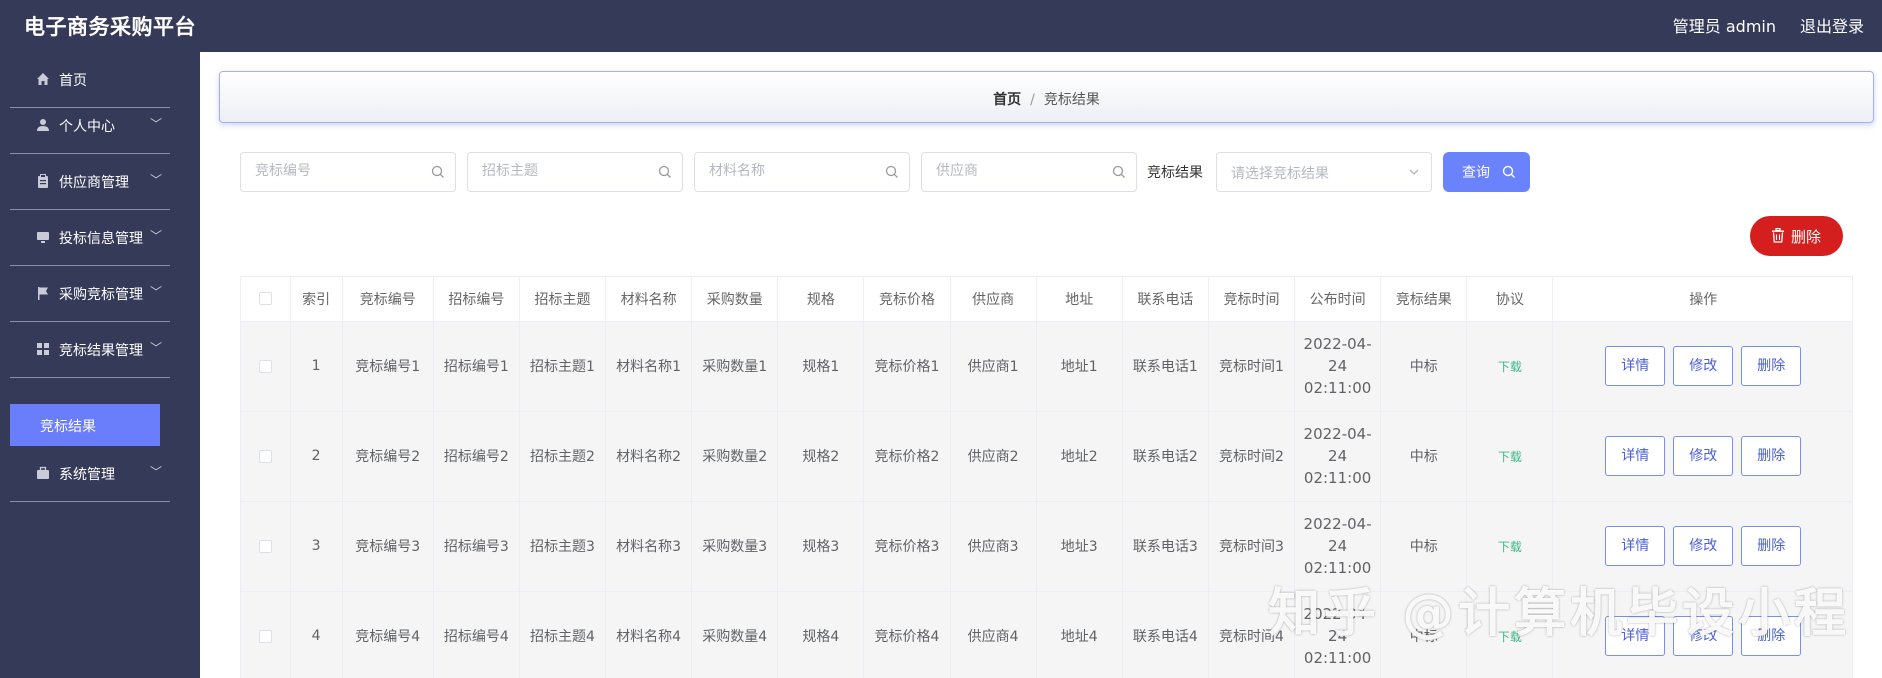 The width and height of the screenshot is (1882, 678). Describe the element at coordinates (563, 456) in the screenshot. I see `cell-topic: 招标主题2` at that location.